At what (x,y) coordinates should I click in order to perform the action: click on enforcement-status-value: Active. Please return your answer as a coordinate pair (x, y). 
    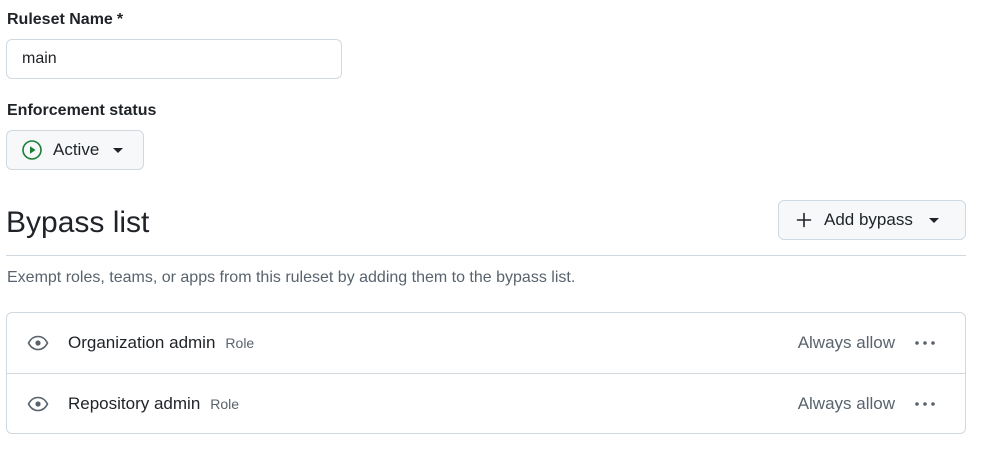
    Looking at the image, I should click on (76, 149).